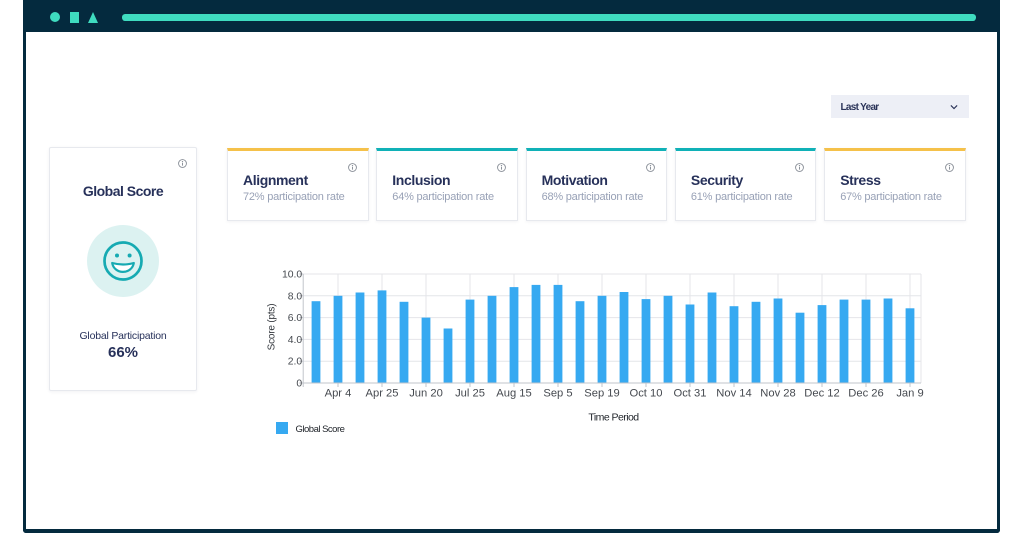  What do you see at coordinates (601, 394) in the screenshot?
I see `svg-text: Sep 19` at bounding box center [601, 394].